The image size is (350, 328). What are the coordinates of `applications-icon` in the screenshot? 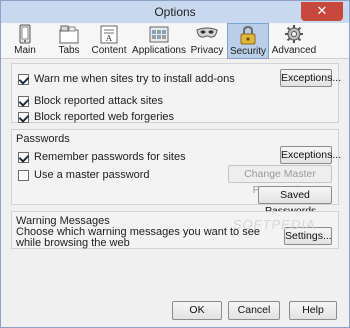 It's located at (159, 34).